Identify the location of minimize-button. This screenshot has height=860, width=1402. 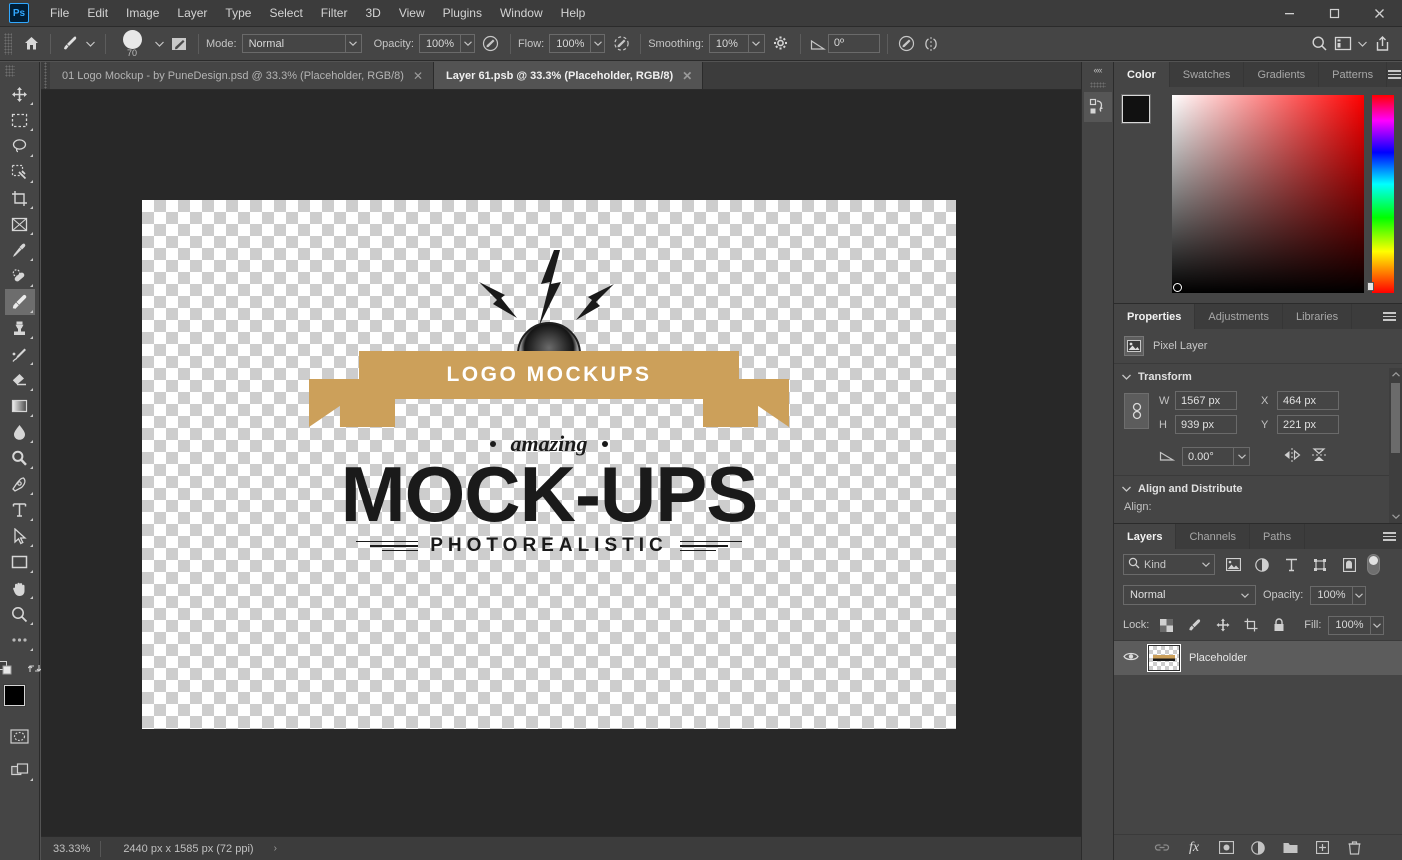
(1289, 13).